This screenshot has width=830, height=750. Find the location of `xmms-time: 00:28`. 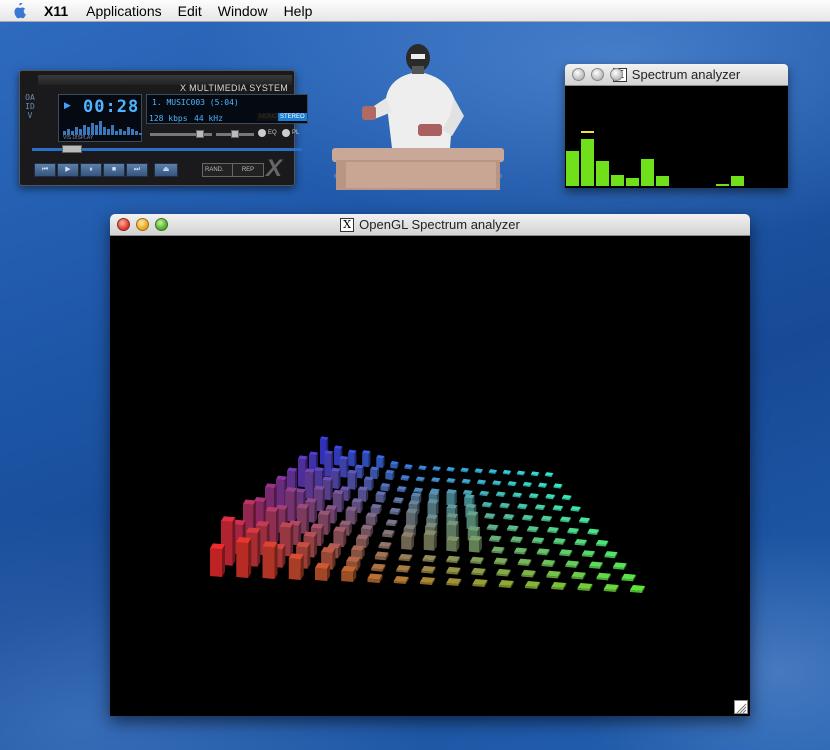

xmms-time: 00:28 is located at coordinates (111, 107).